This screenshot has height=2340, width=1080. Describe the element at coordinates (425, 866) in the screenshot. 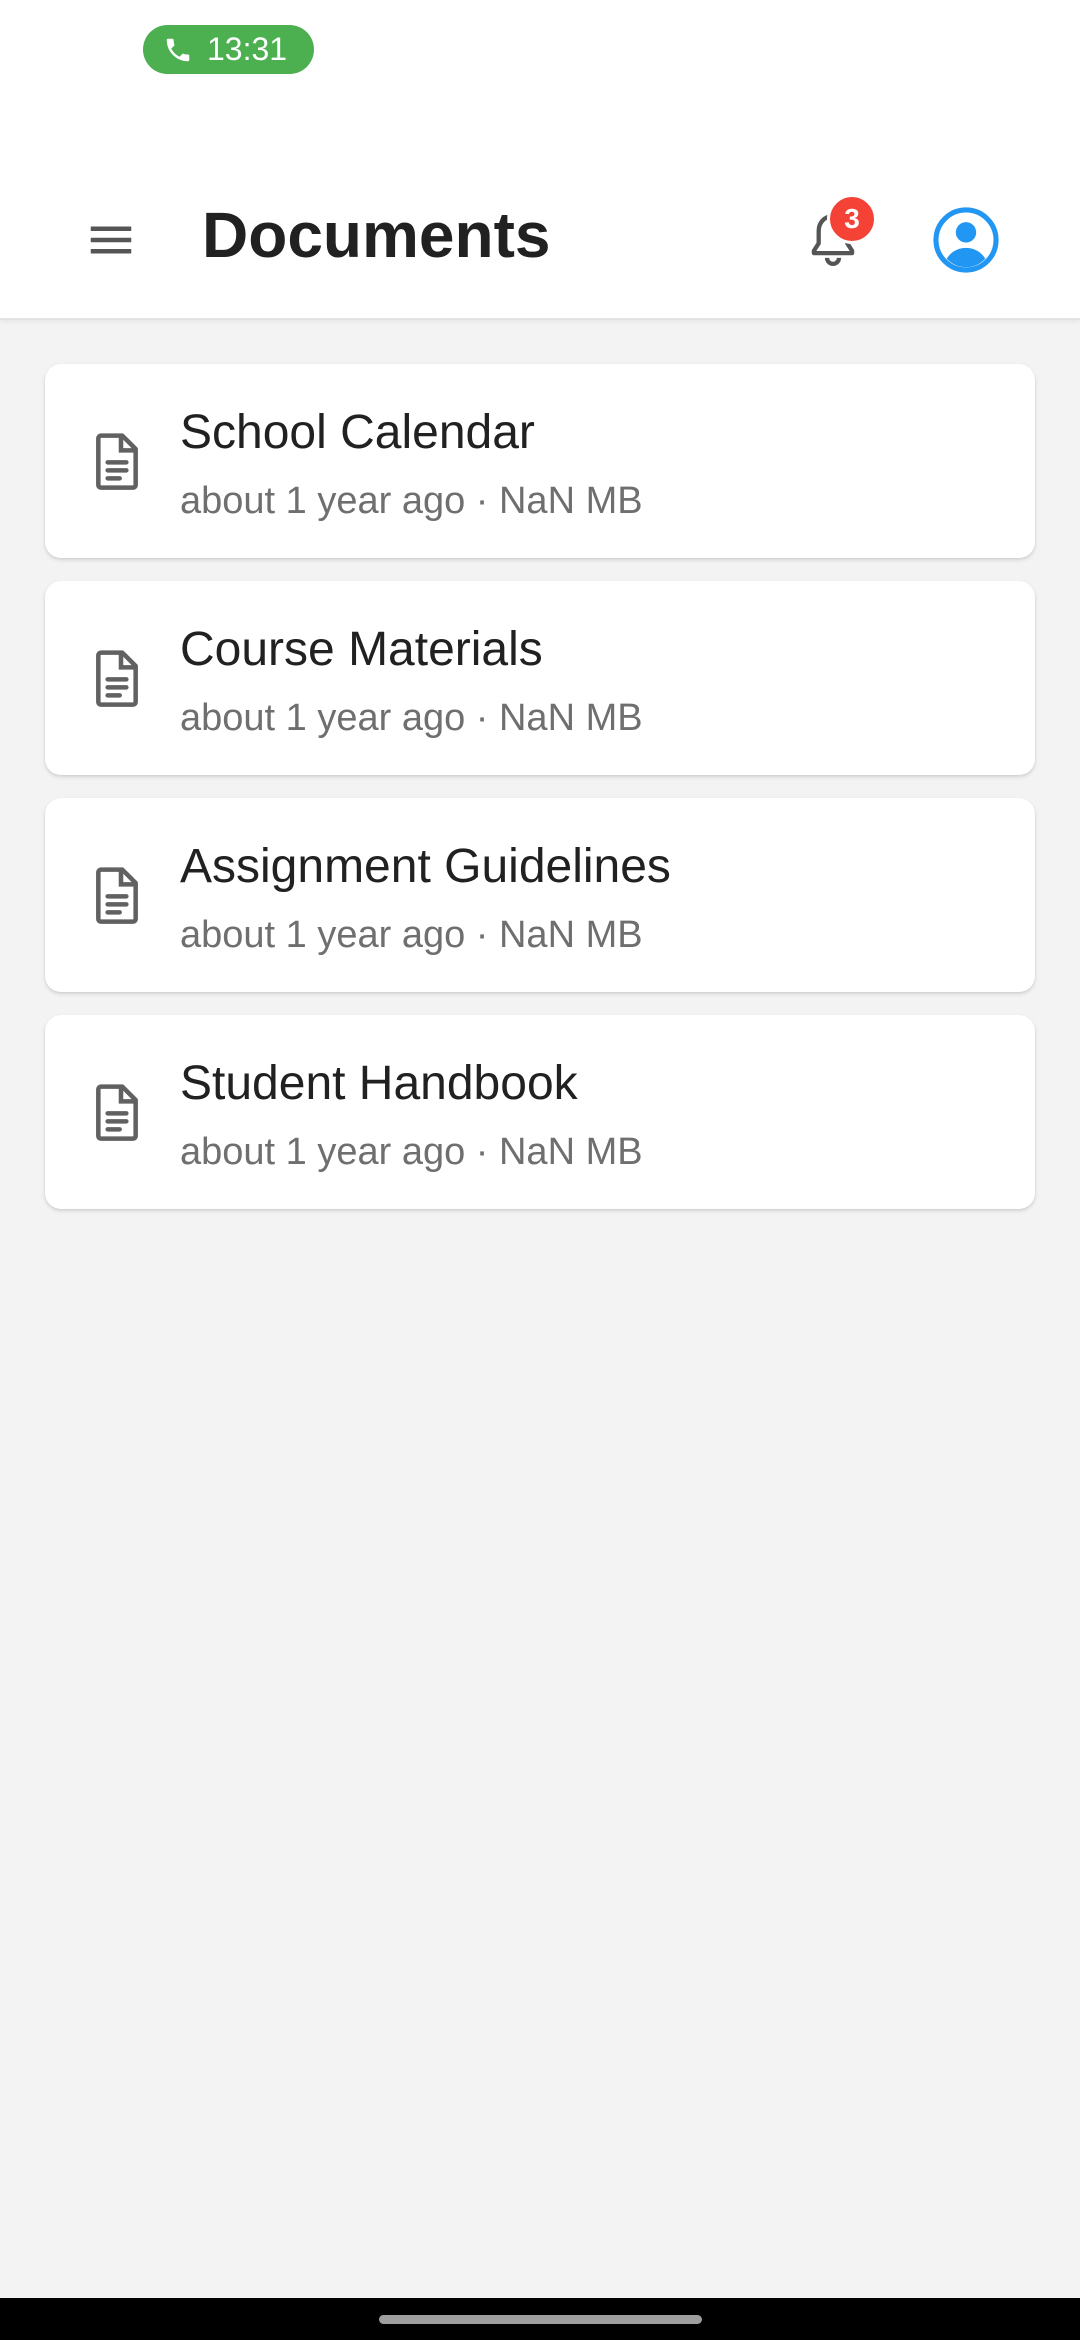

I see `document-title: Assignment Guidelines` at that location.